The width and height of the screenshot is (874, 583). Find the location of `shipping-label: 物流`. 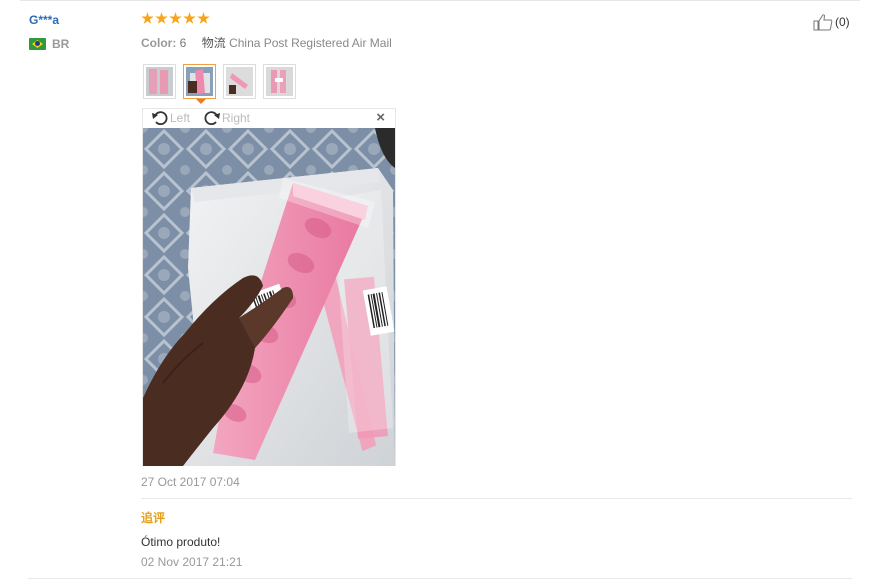

shipping-label: 物流 is located at coordinates (213, 43).